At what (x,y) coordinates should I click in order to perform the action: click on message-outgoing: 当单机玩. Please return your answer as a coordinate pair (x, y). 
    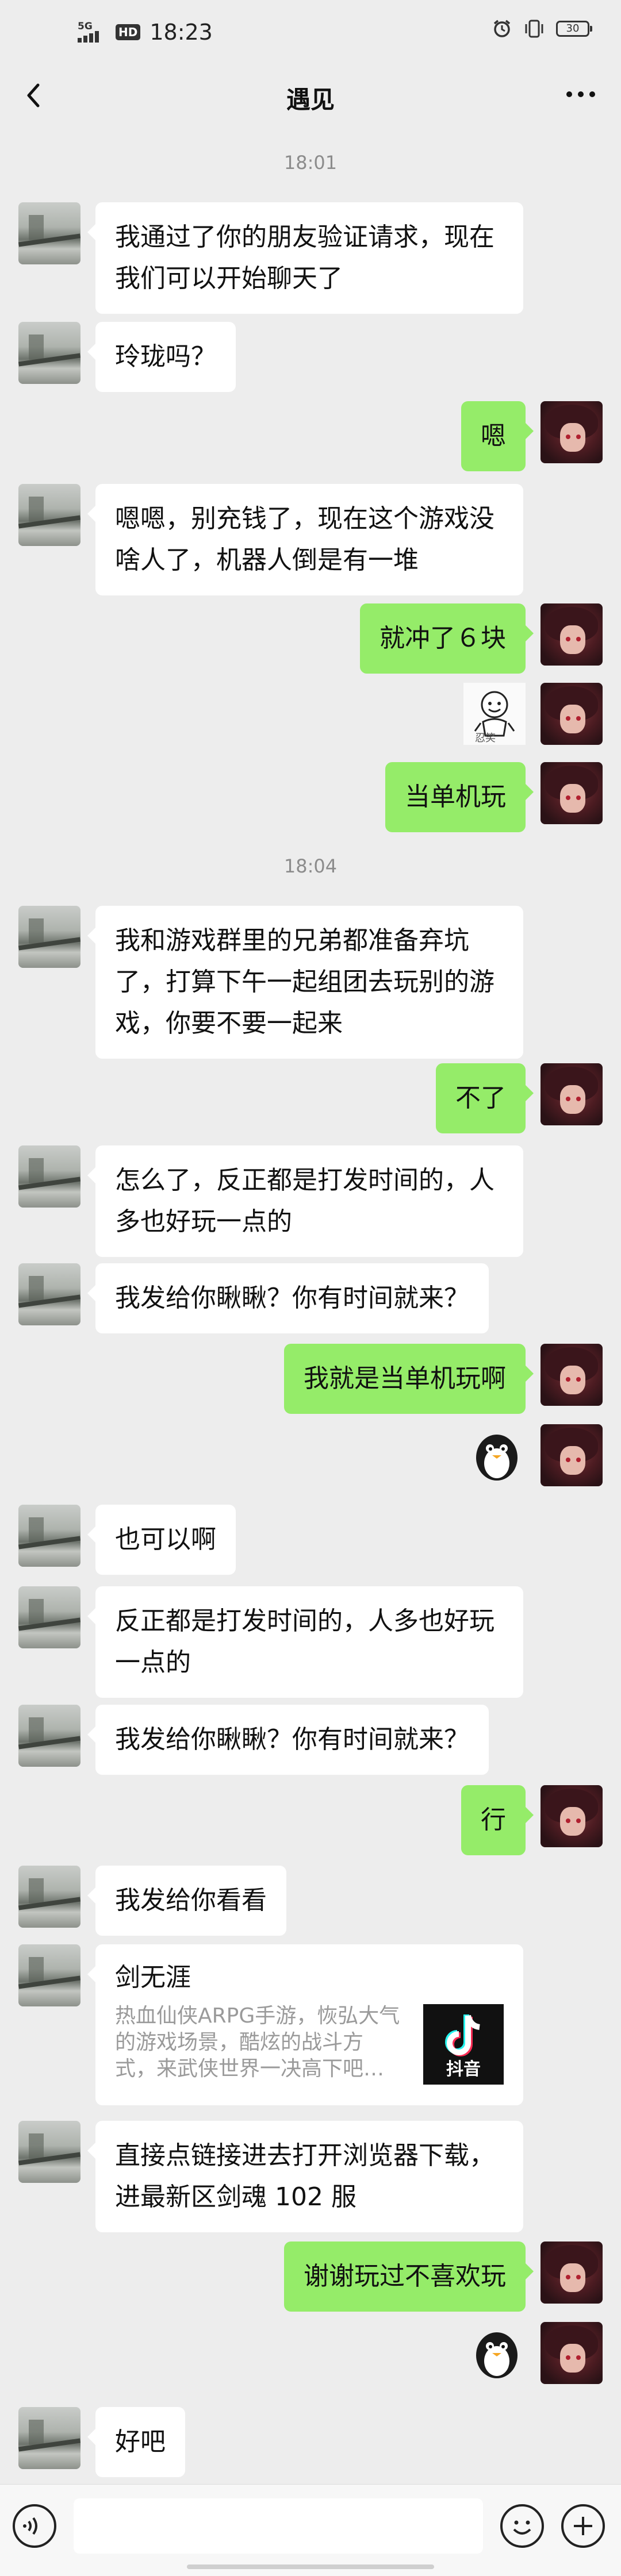
    Looking at the image, I should click on (459, 797).